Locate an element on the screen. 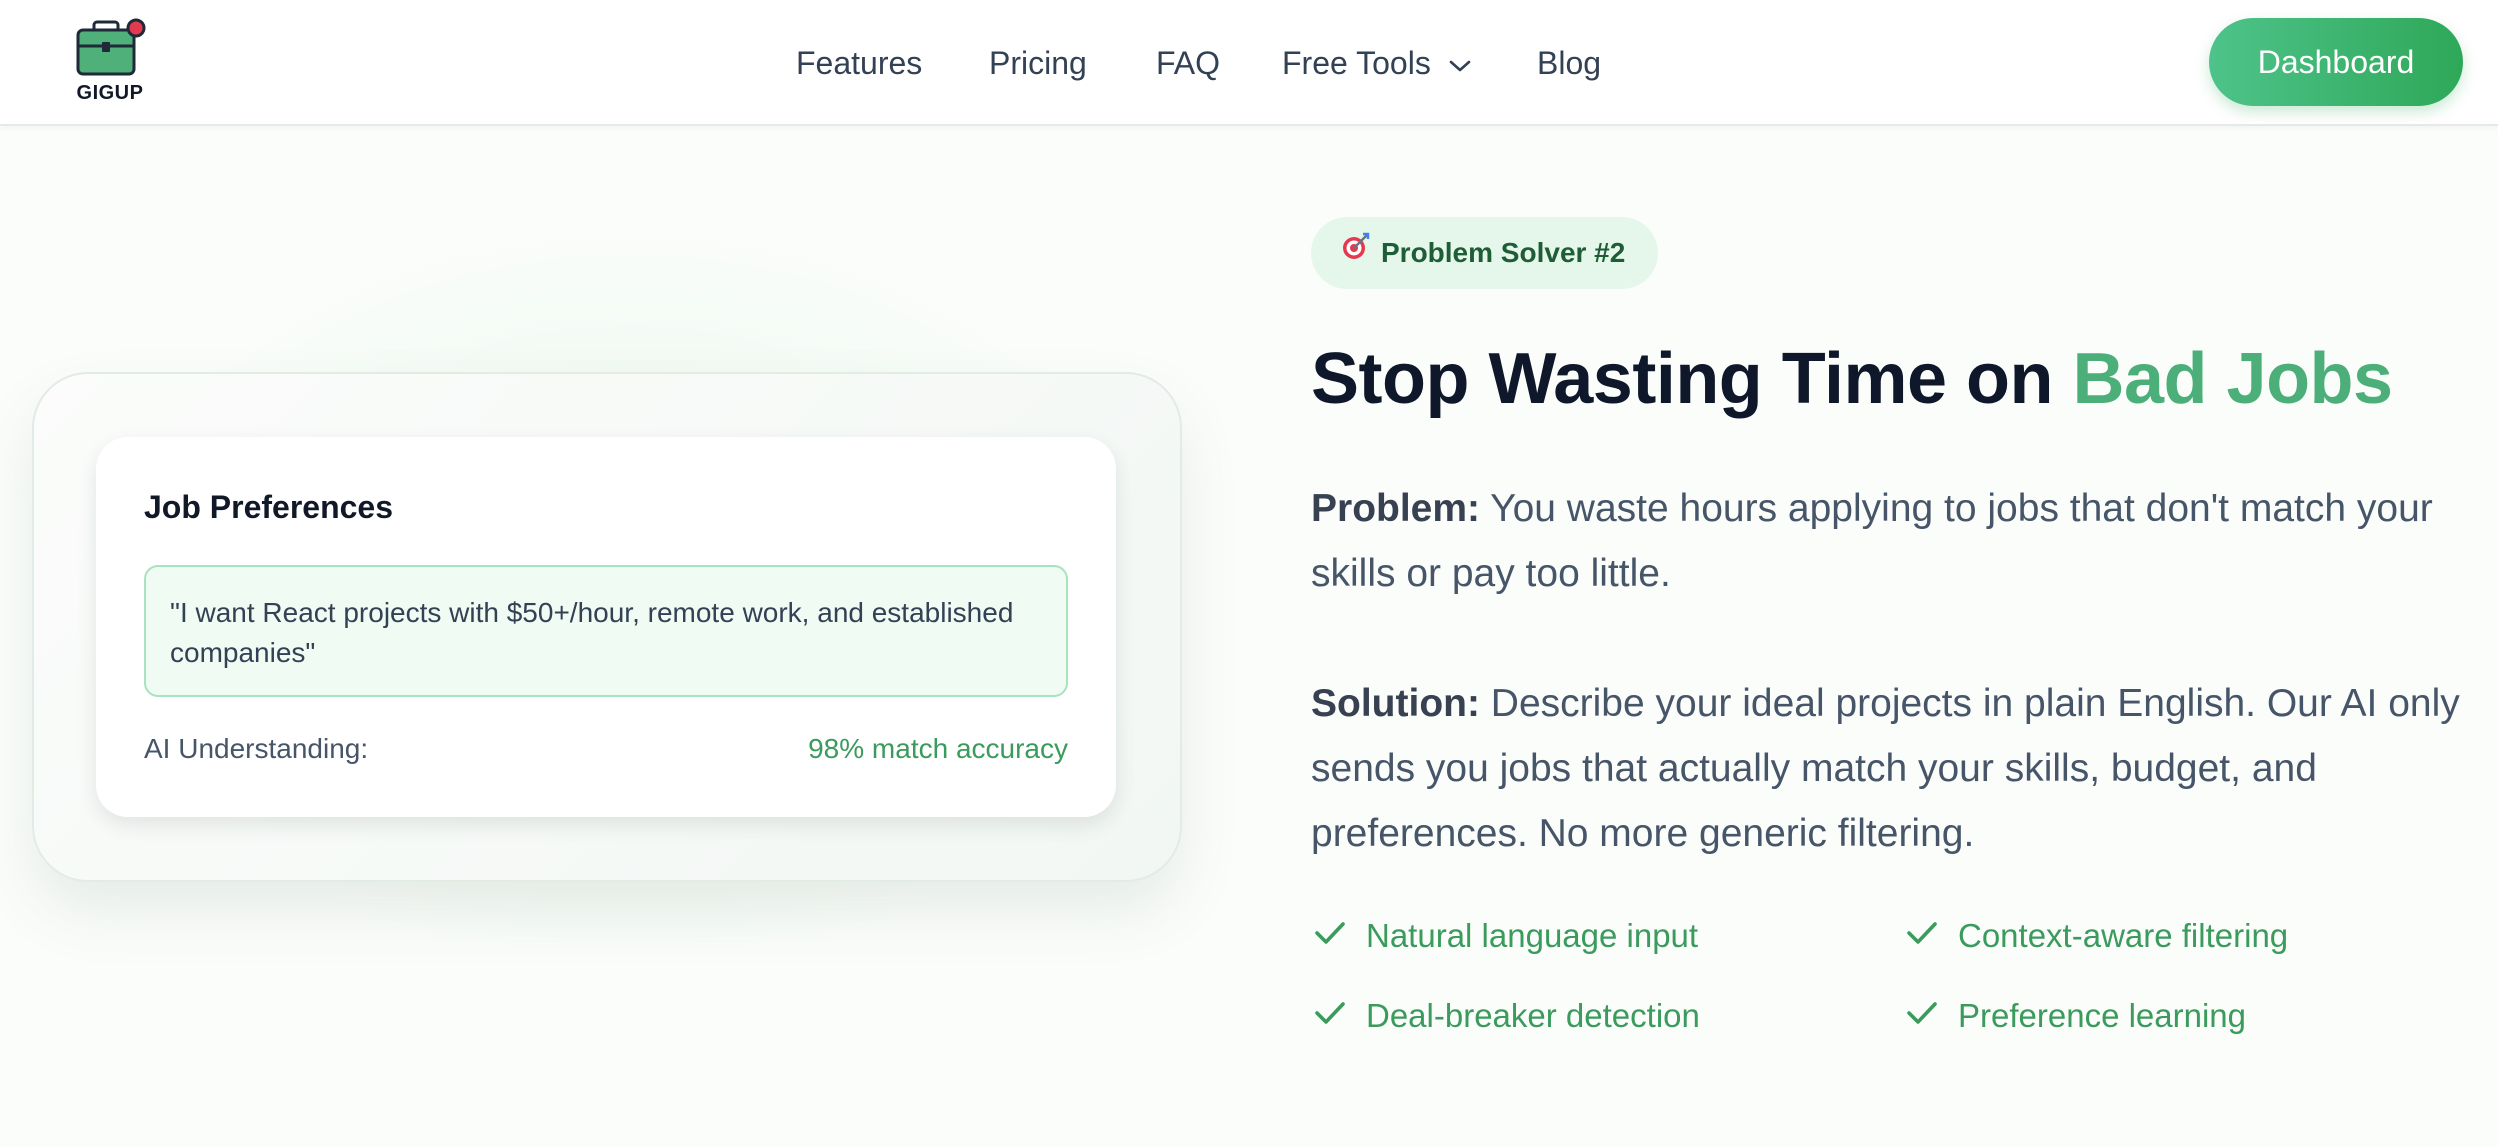 The image size is (2498, 1146). main-nav: Features Pricing FAQ Free Tools Blog is located at coordinates (1249, 63).